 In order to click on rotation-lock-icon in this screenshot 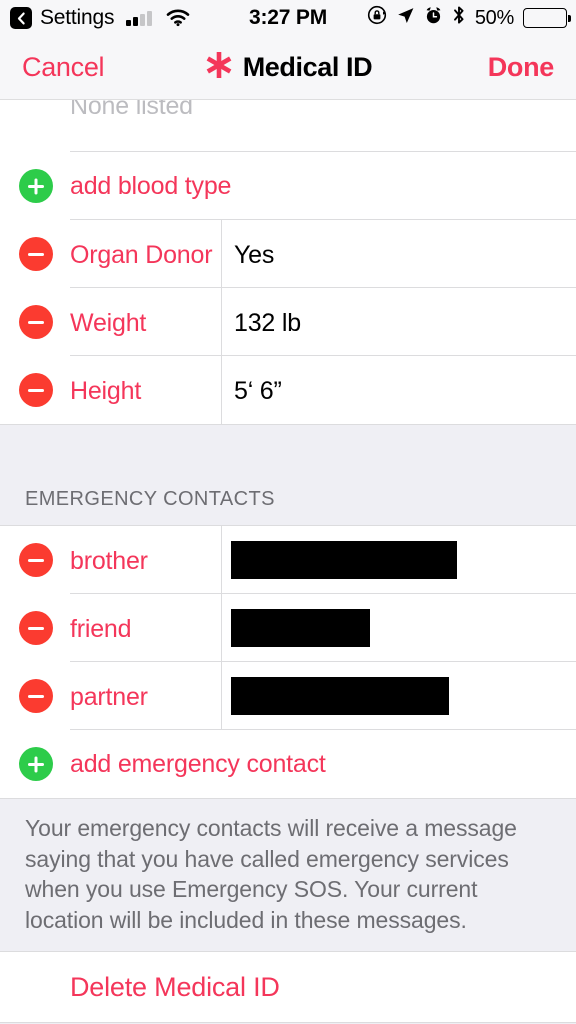, I will do `click(377, 18)`.